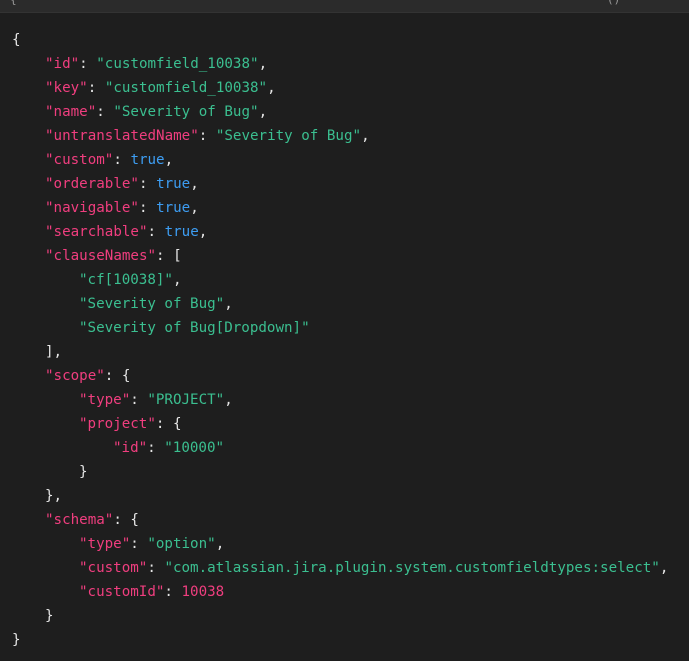 This screenshot has width=689, height=661. Describe the element at coordinates (13, 3) in the screenshot. I see `brace-glyph-icon: {` at that location.